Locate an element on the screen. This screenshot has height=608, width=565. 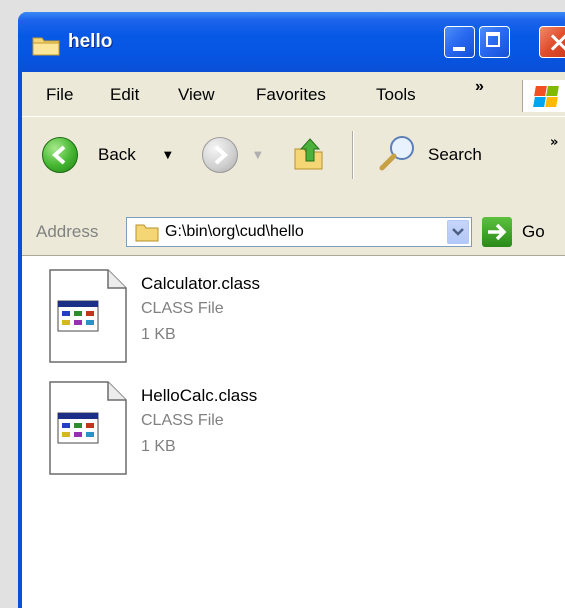
menu-overflow-chevron-icon: » is located at coordinates (479, 87).